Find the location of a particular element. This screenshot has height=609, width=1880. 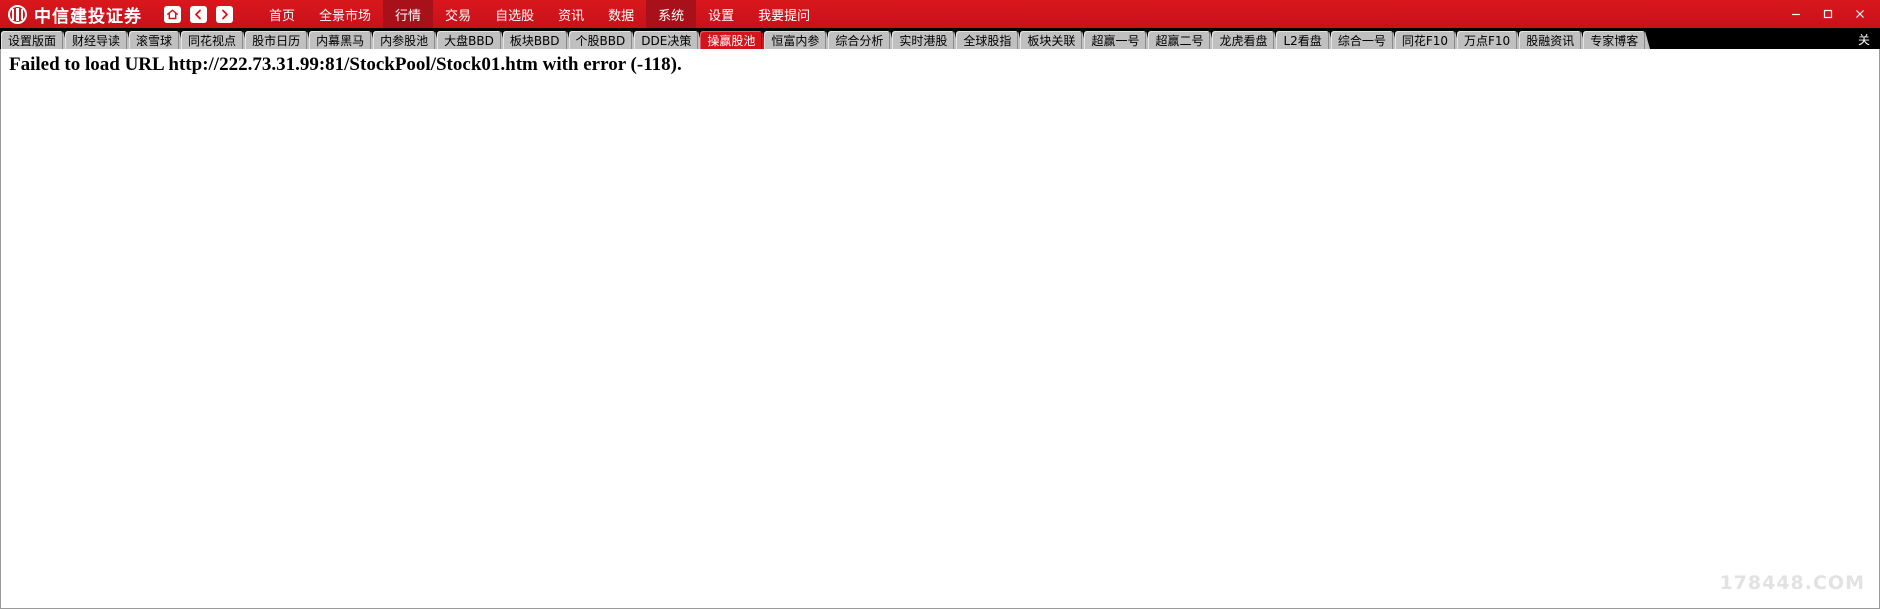

tab-6: 内参股池 is located at coordinates (407, 40).